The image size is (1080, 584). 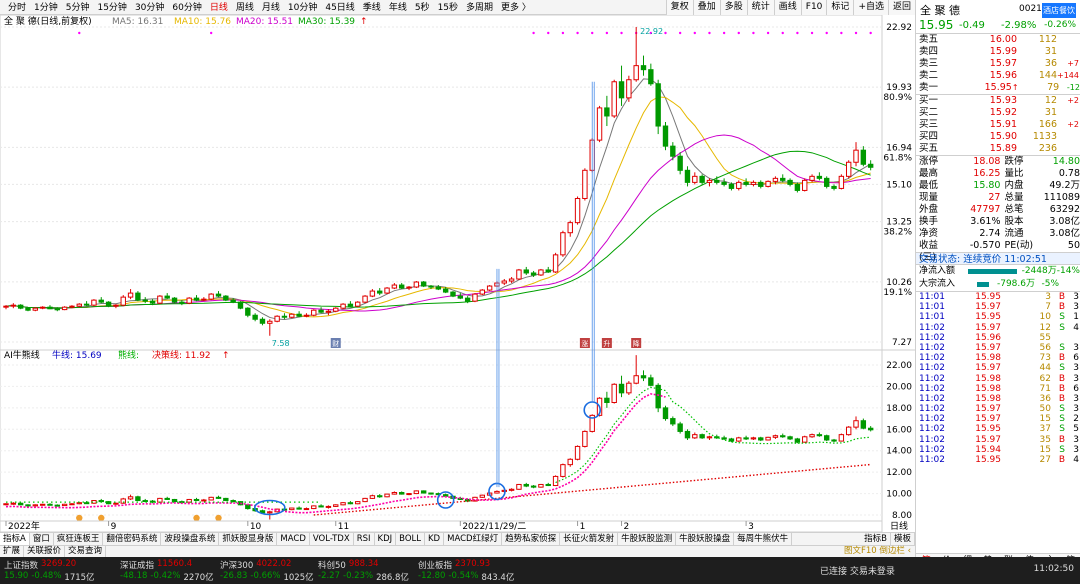 I want to click on indicator-tab: 牛股妖股监测, so click(x=647, y=539).